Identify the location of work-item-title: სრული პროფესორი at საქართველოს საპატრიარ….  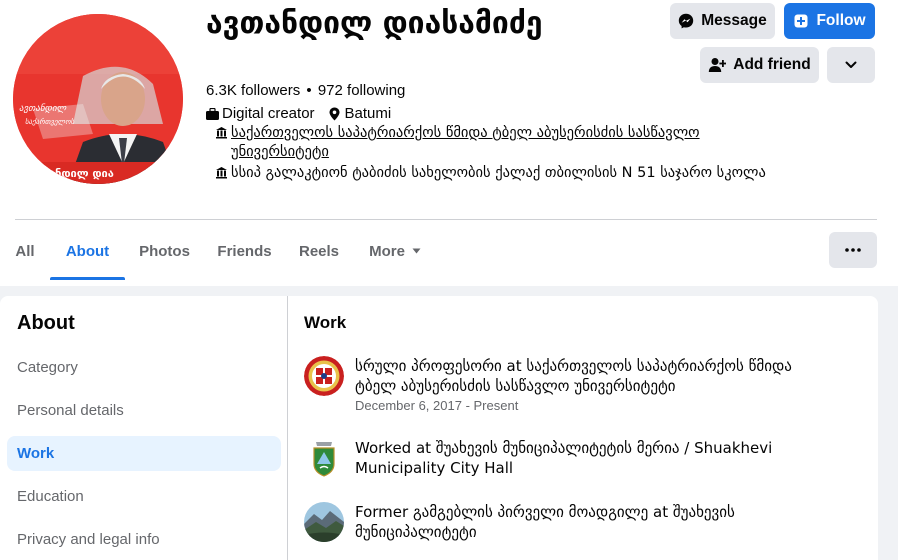
(595, 376).